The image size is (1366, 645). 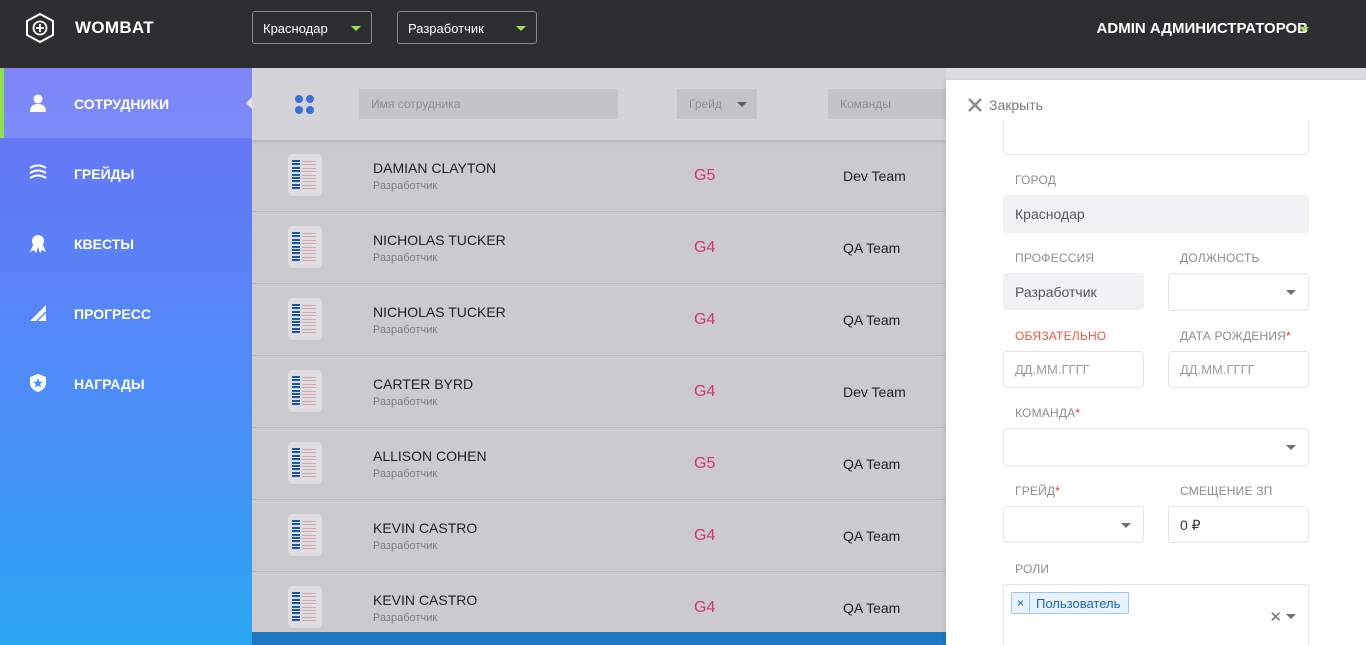 I want to click on sidebar-item-label: ГРЕЙДЫ, so click(x=104, y=174).